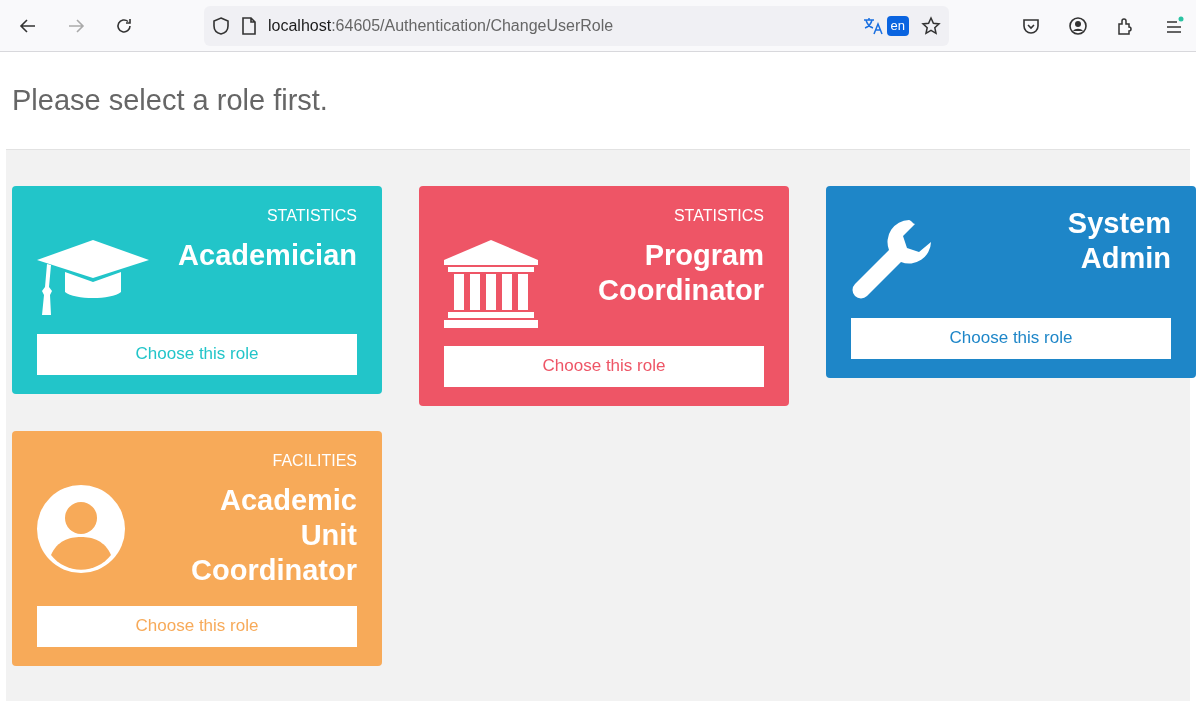 This screenshot has height=701, width=1196. I want to click on language-badge: en, so click(897, 25).